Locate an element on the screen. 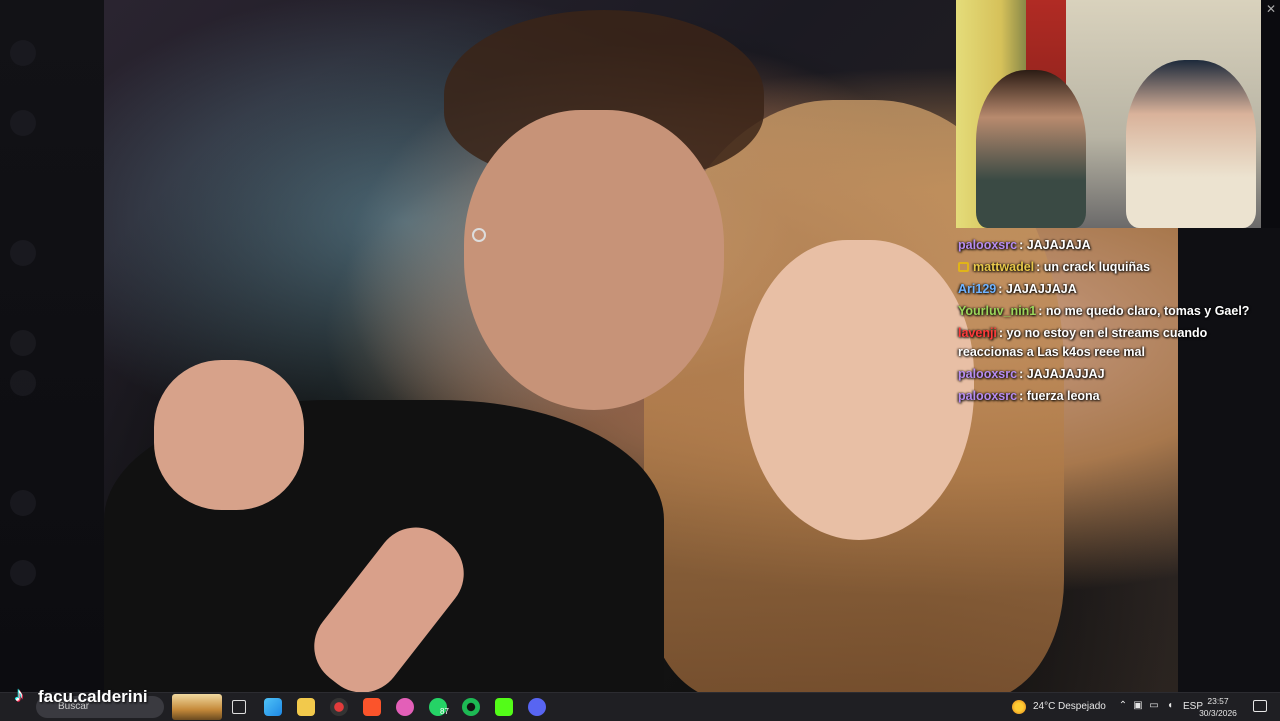 The width and height of the screenshot is (1280, 721). kick-icon is located at coordinates (504, 707).